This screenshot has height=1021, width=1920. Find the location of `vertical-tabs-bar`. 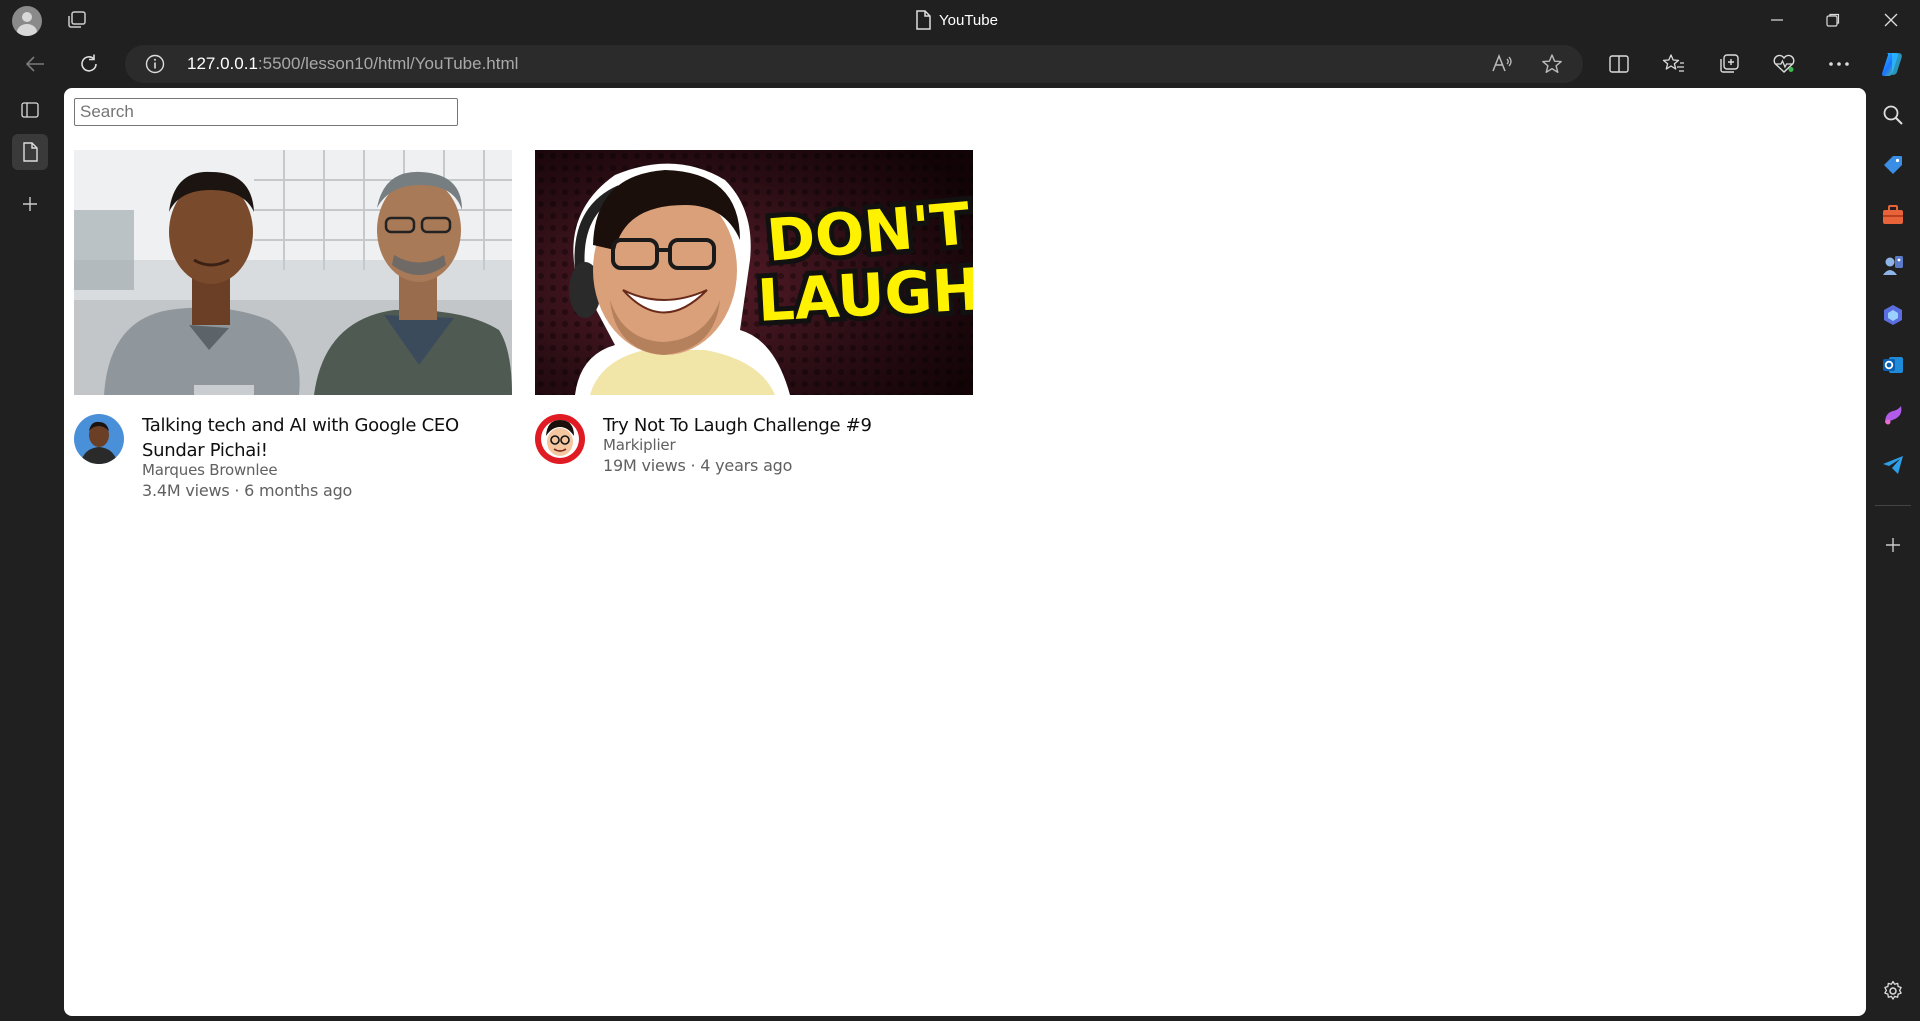

vertical-tabs-bar is located at coordinates (32, 554).